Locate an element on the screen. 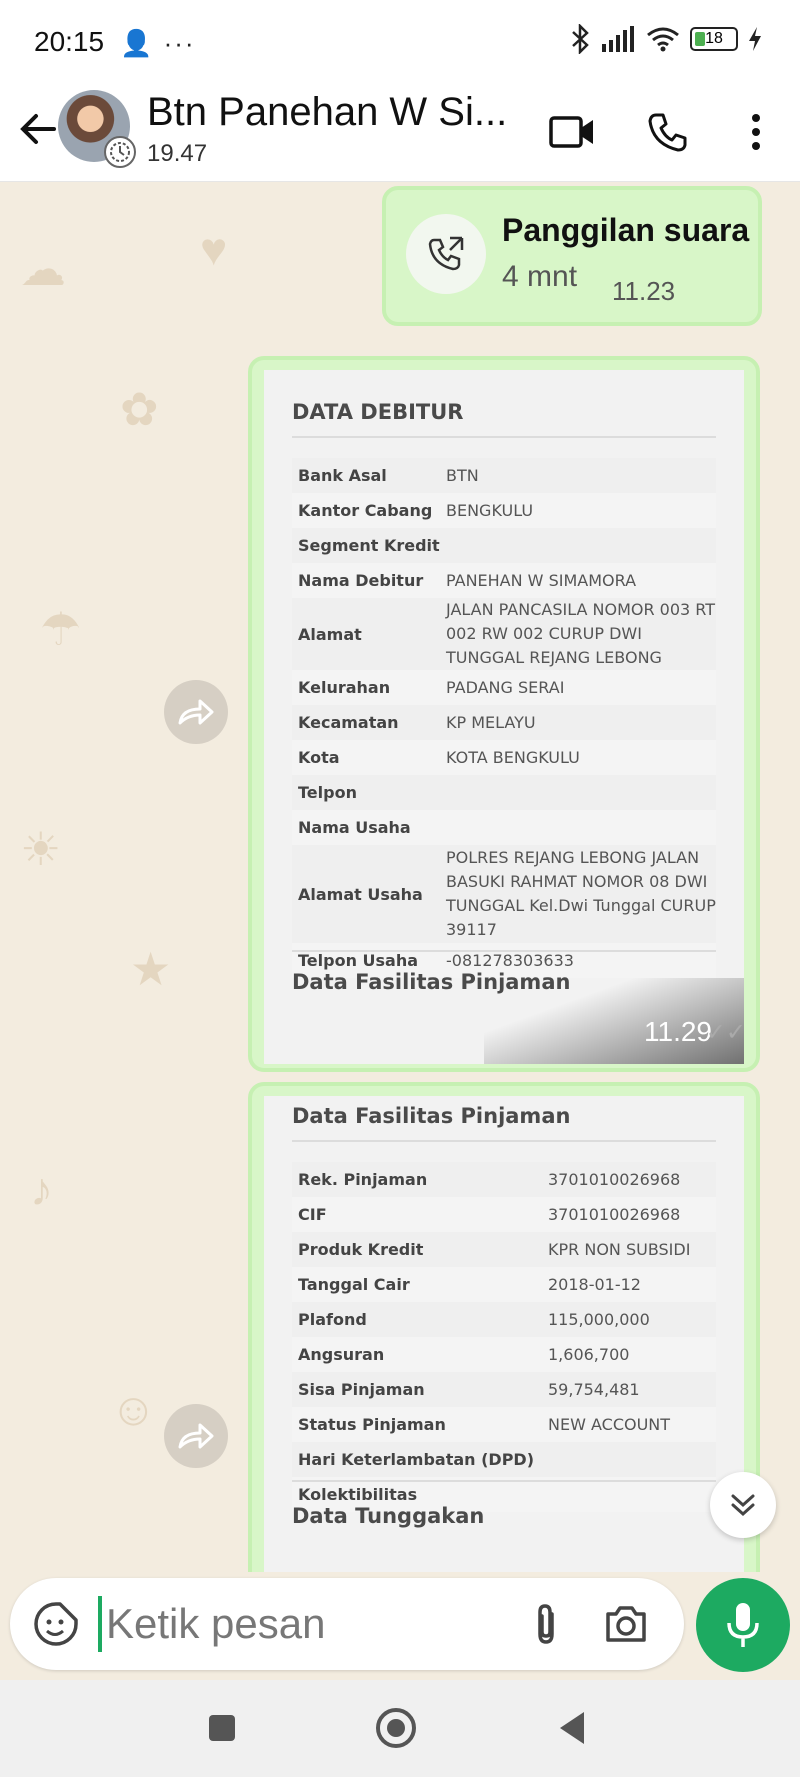  row-label: Plafond is located at coordinates (332, 1319).